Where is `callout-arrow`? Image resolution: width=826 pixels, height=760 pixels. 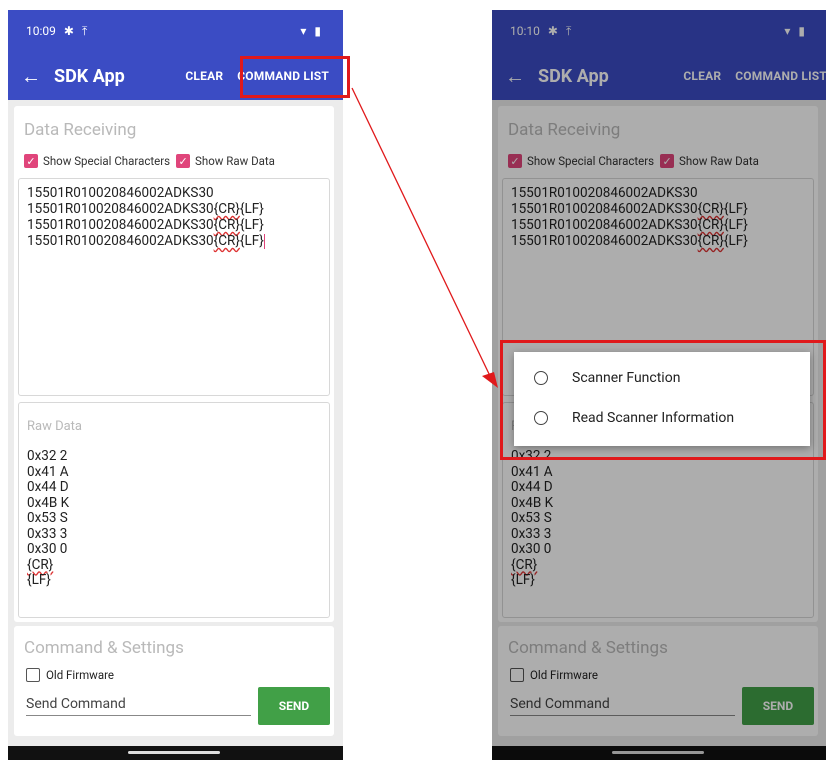 callout-arrow is located at coordinates (424, 237).